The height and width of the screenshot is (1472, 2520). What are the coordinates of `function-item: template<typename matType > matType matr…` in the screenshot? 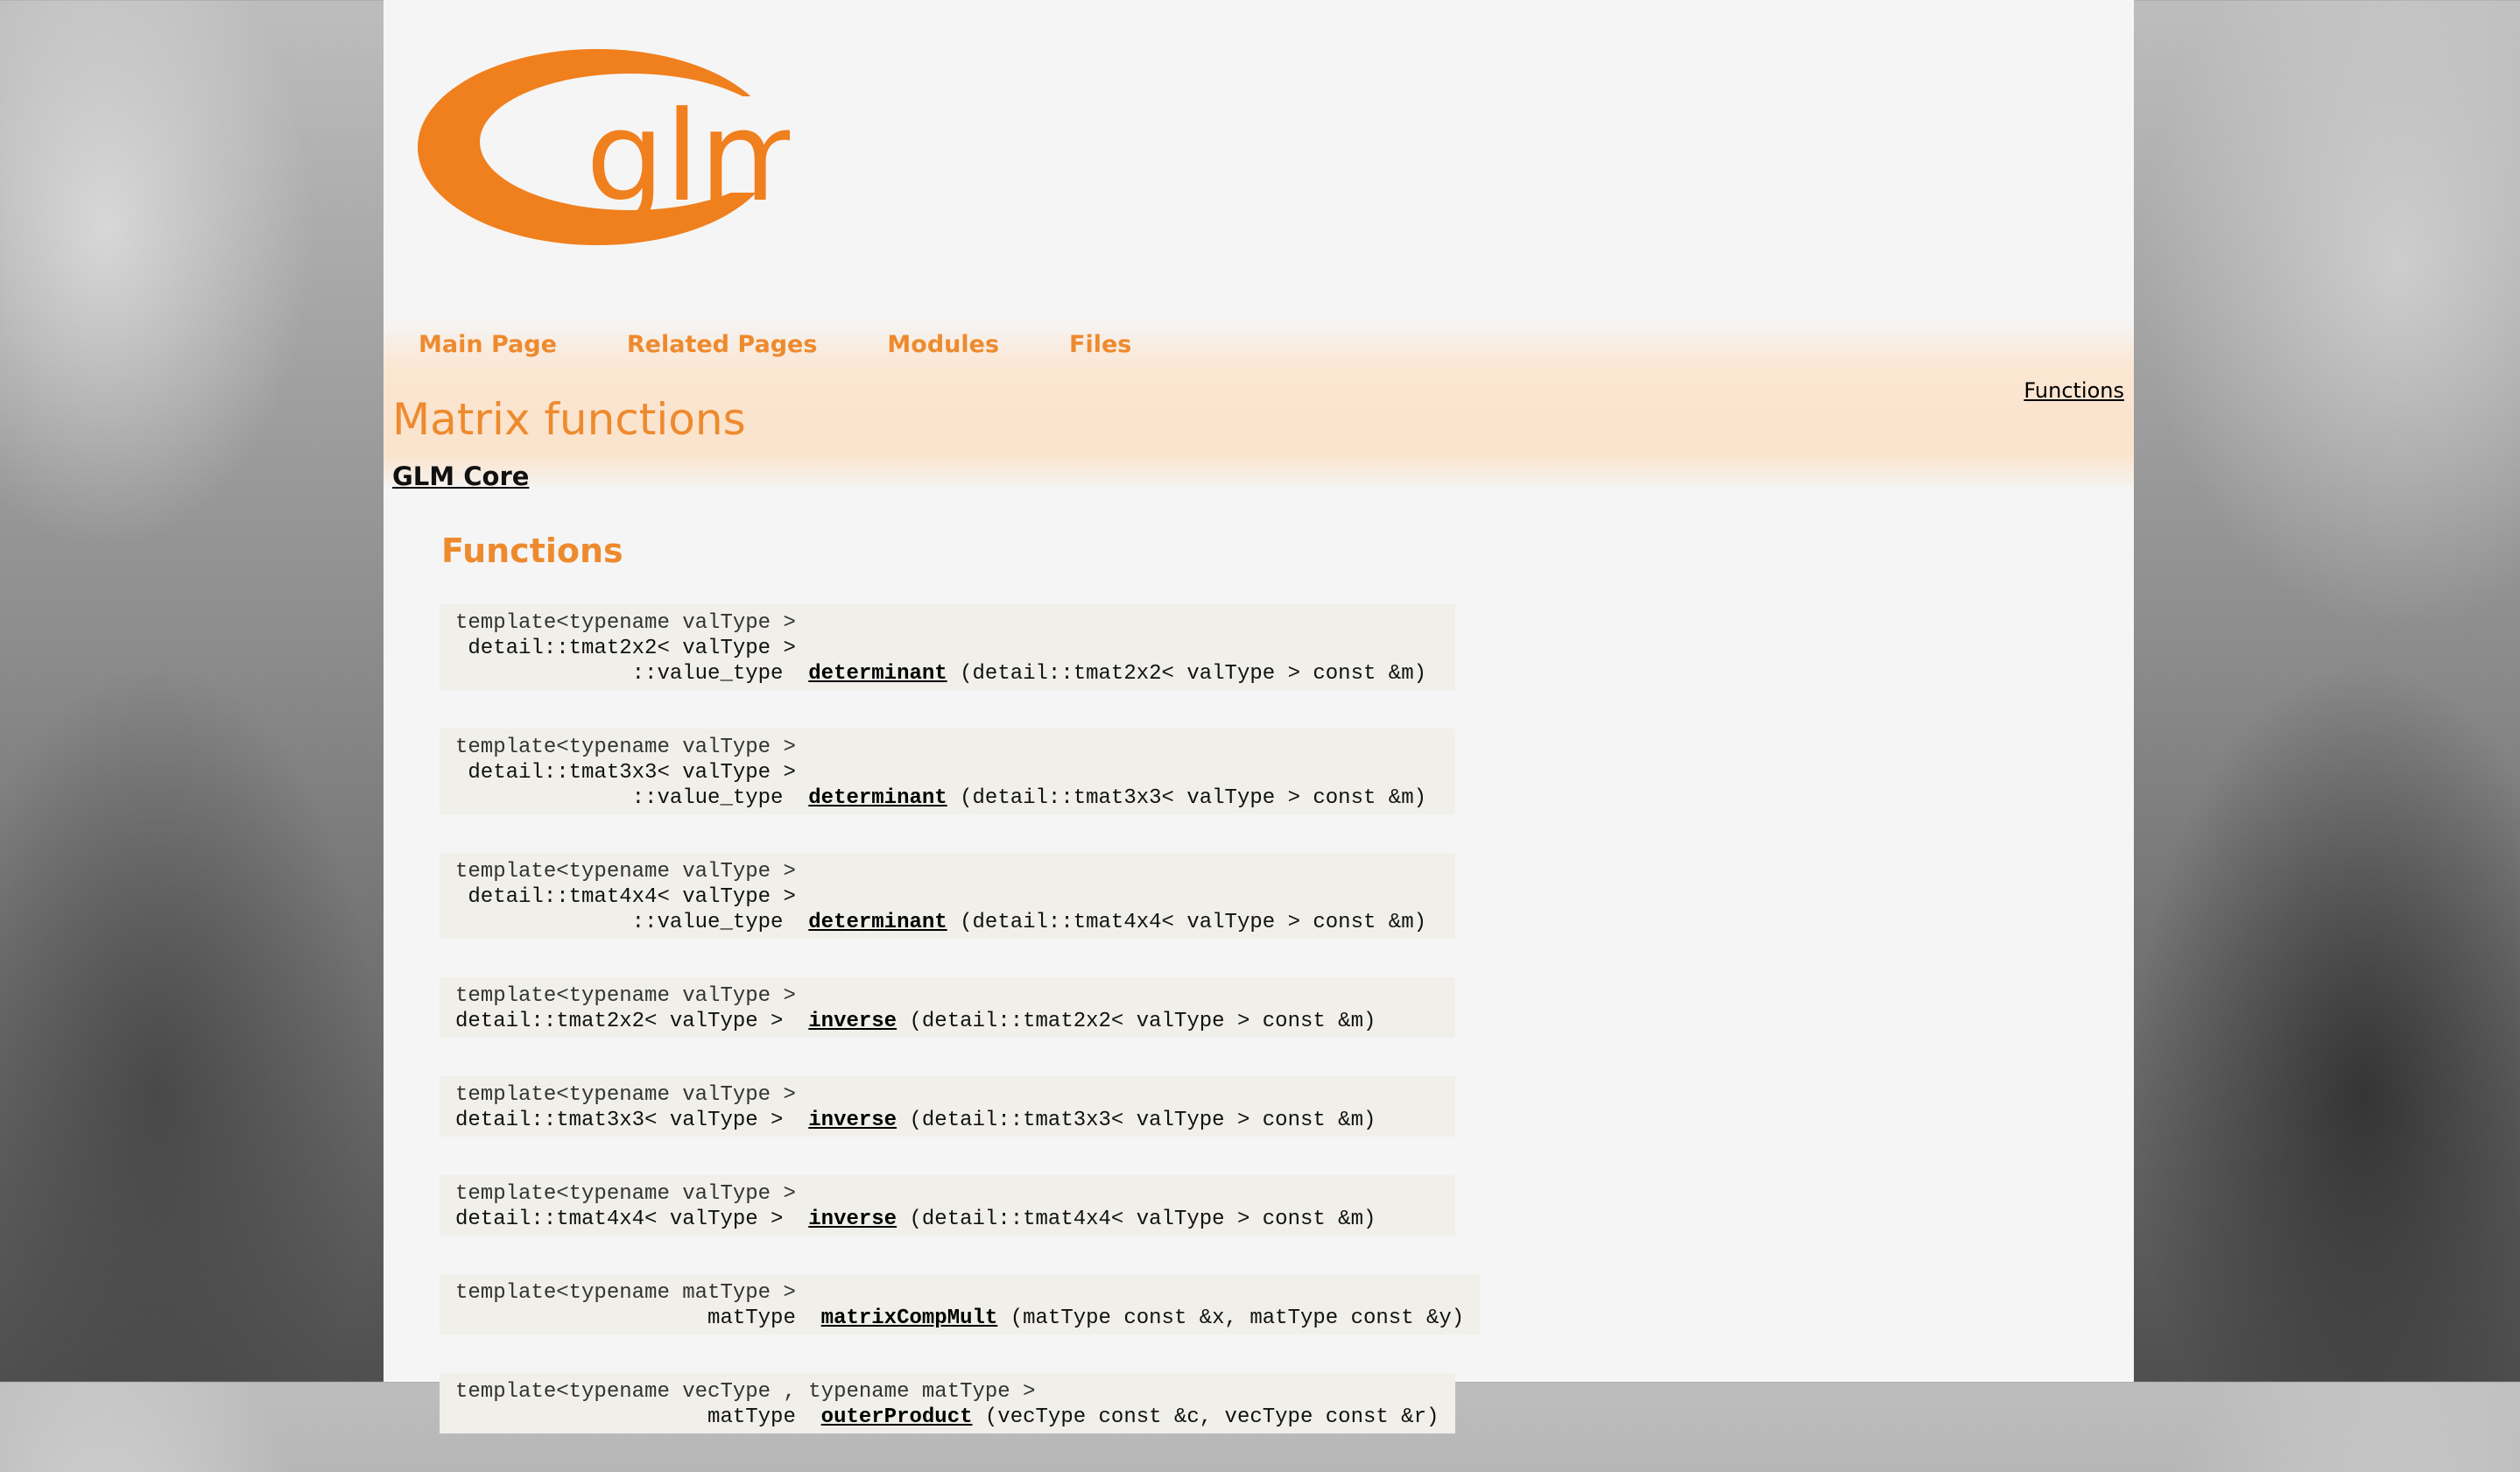 It's located at (961, 1304).